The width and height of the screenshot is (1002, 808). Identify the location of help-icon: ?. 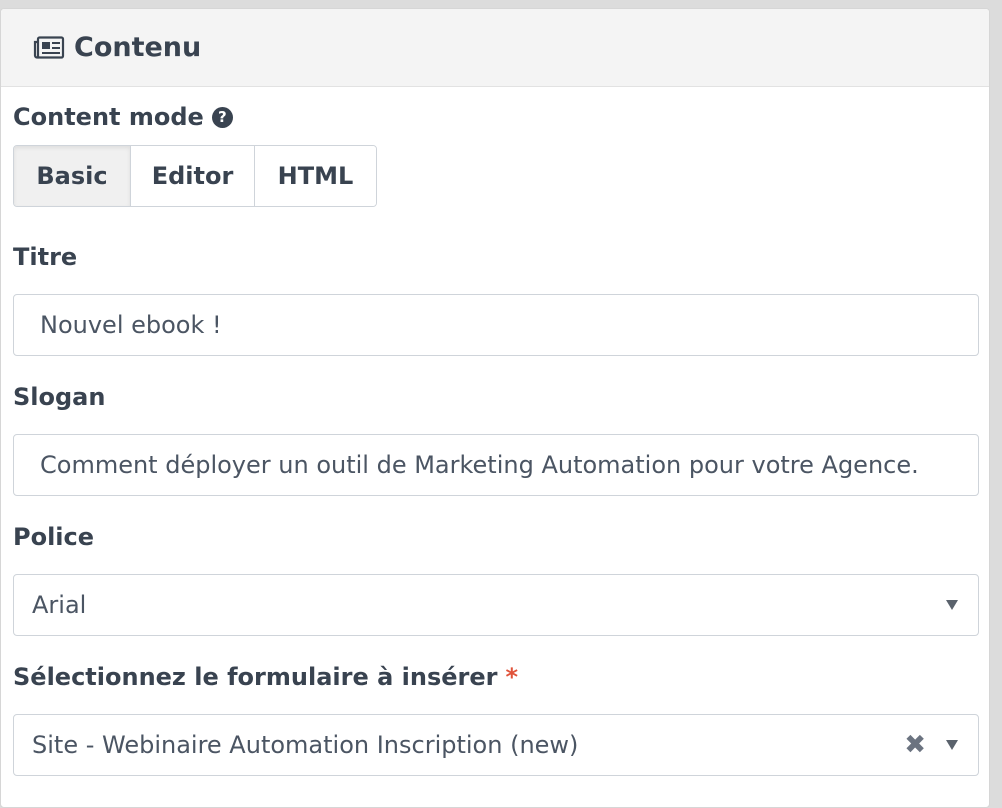
(222, 117).